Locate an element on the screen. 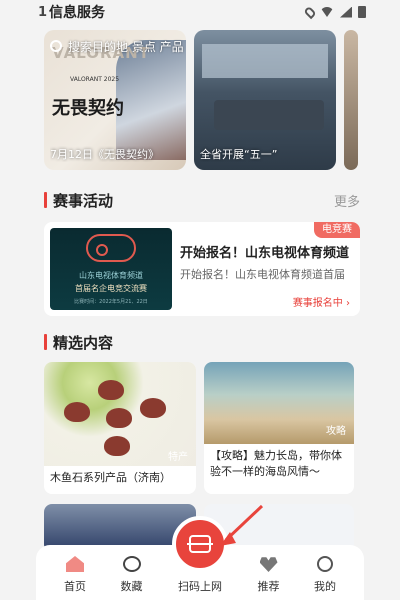 The image size is (400, 600). tab-label: 我的 is located at coordinates (325, 586).